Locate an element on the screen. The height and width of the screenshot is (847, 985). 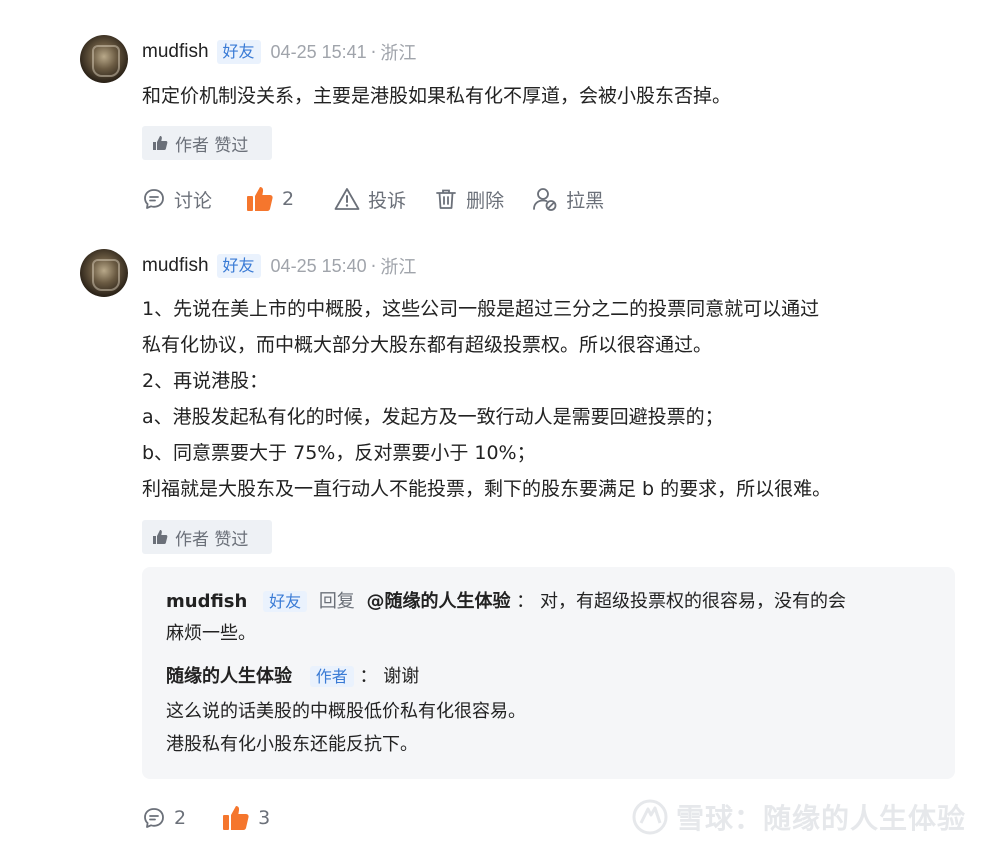
watermark-text: 雪球：随缘的人生体验 is located at coordinates (821, 818).